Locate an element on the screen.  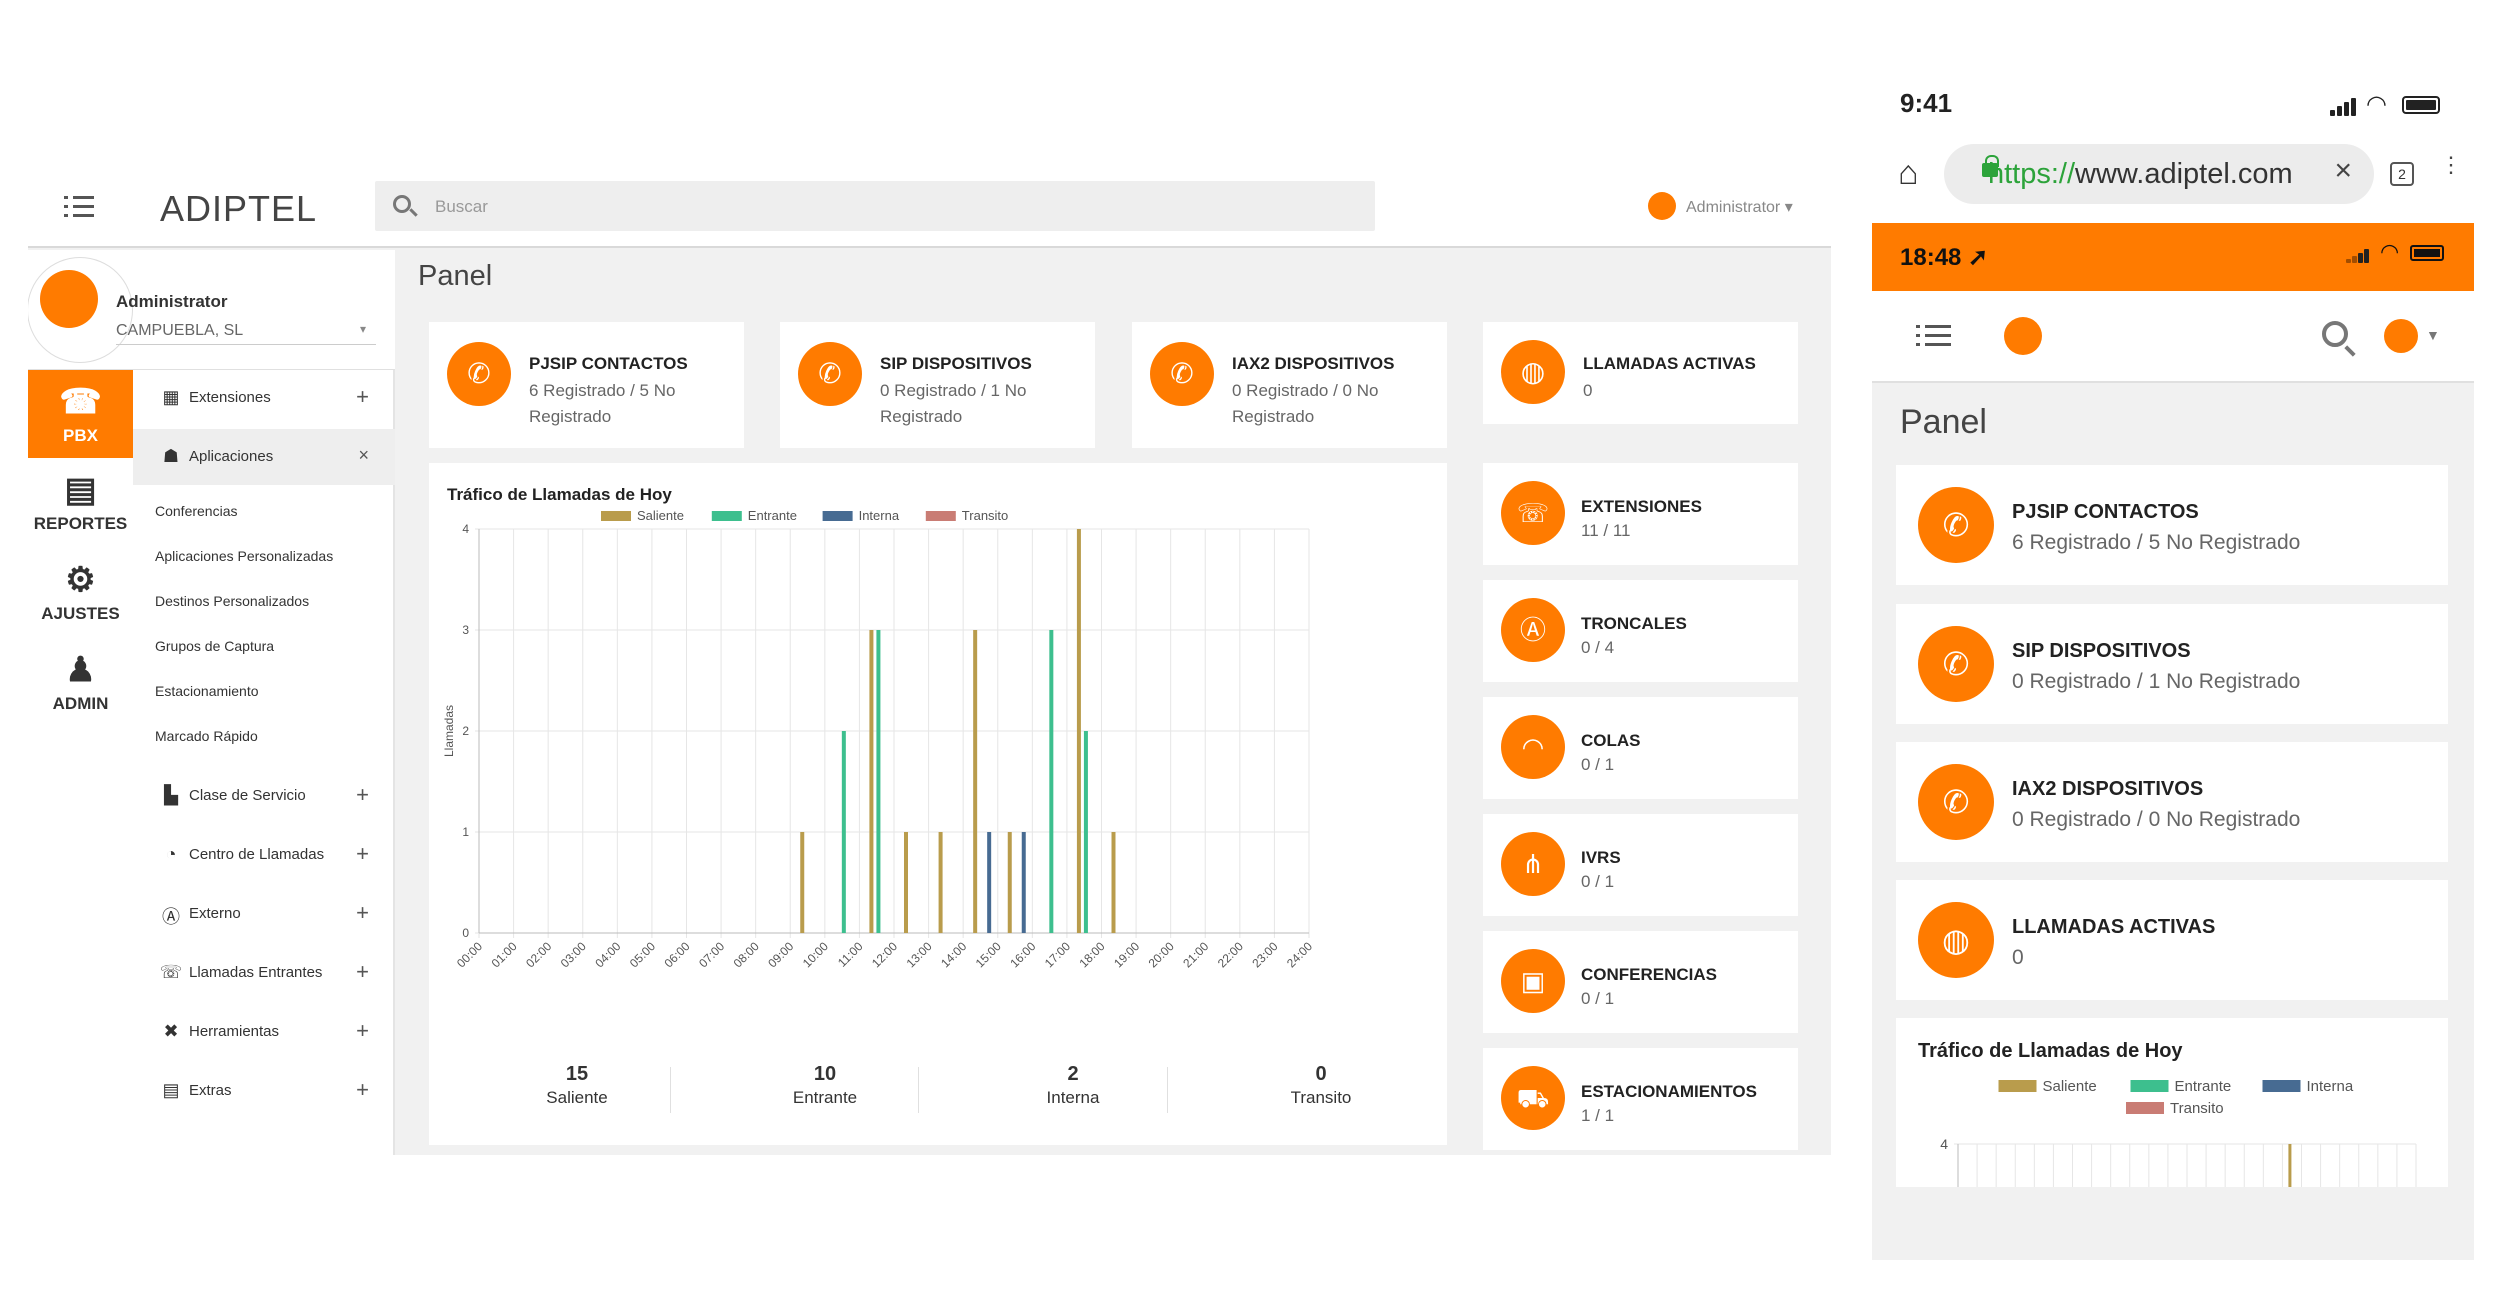
gears-icon: ⚙ is located at coordinates (80, 580).